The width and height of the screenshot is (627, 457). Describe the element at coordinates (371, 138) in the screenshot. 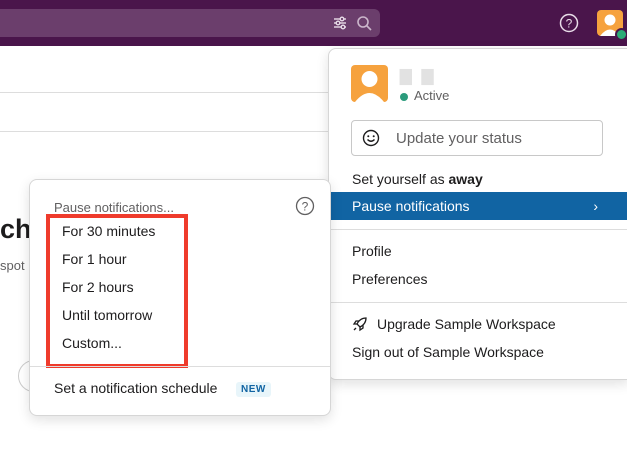

I see `smiley-icon` at that location.